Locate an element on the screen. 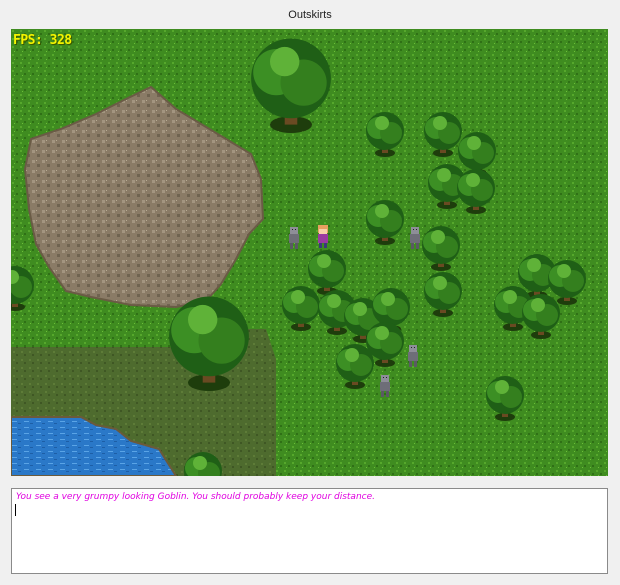 This screenshot has width=620, height=585. text-caret is located at coordinates (15, 510).